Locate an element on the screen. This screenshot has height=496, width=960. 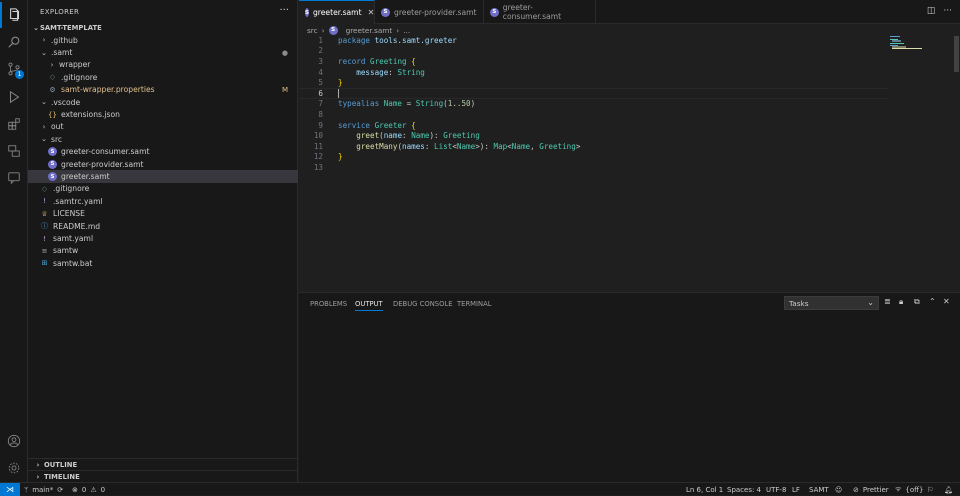
tree-item-label: samtw is located at coordinates (66, 251).